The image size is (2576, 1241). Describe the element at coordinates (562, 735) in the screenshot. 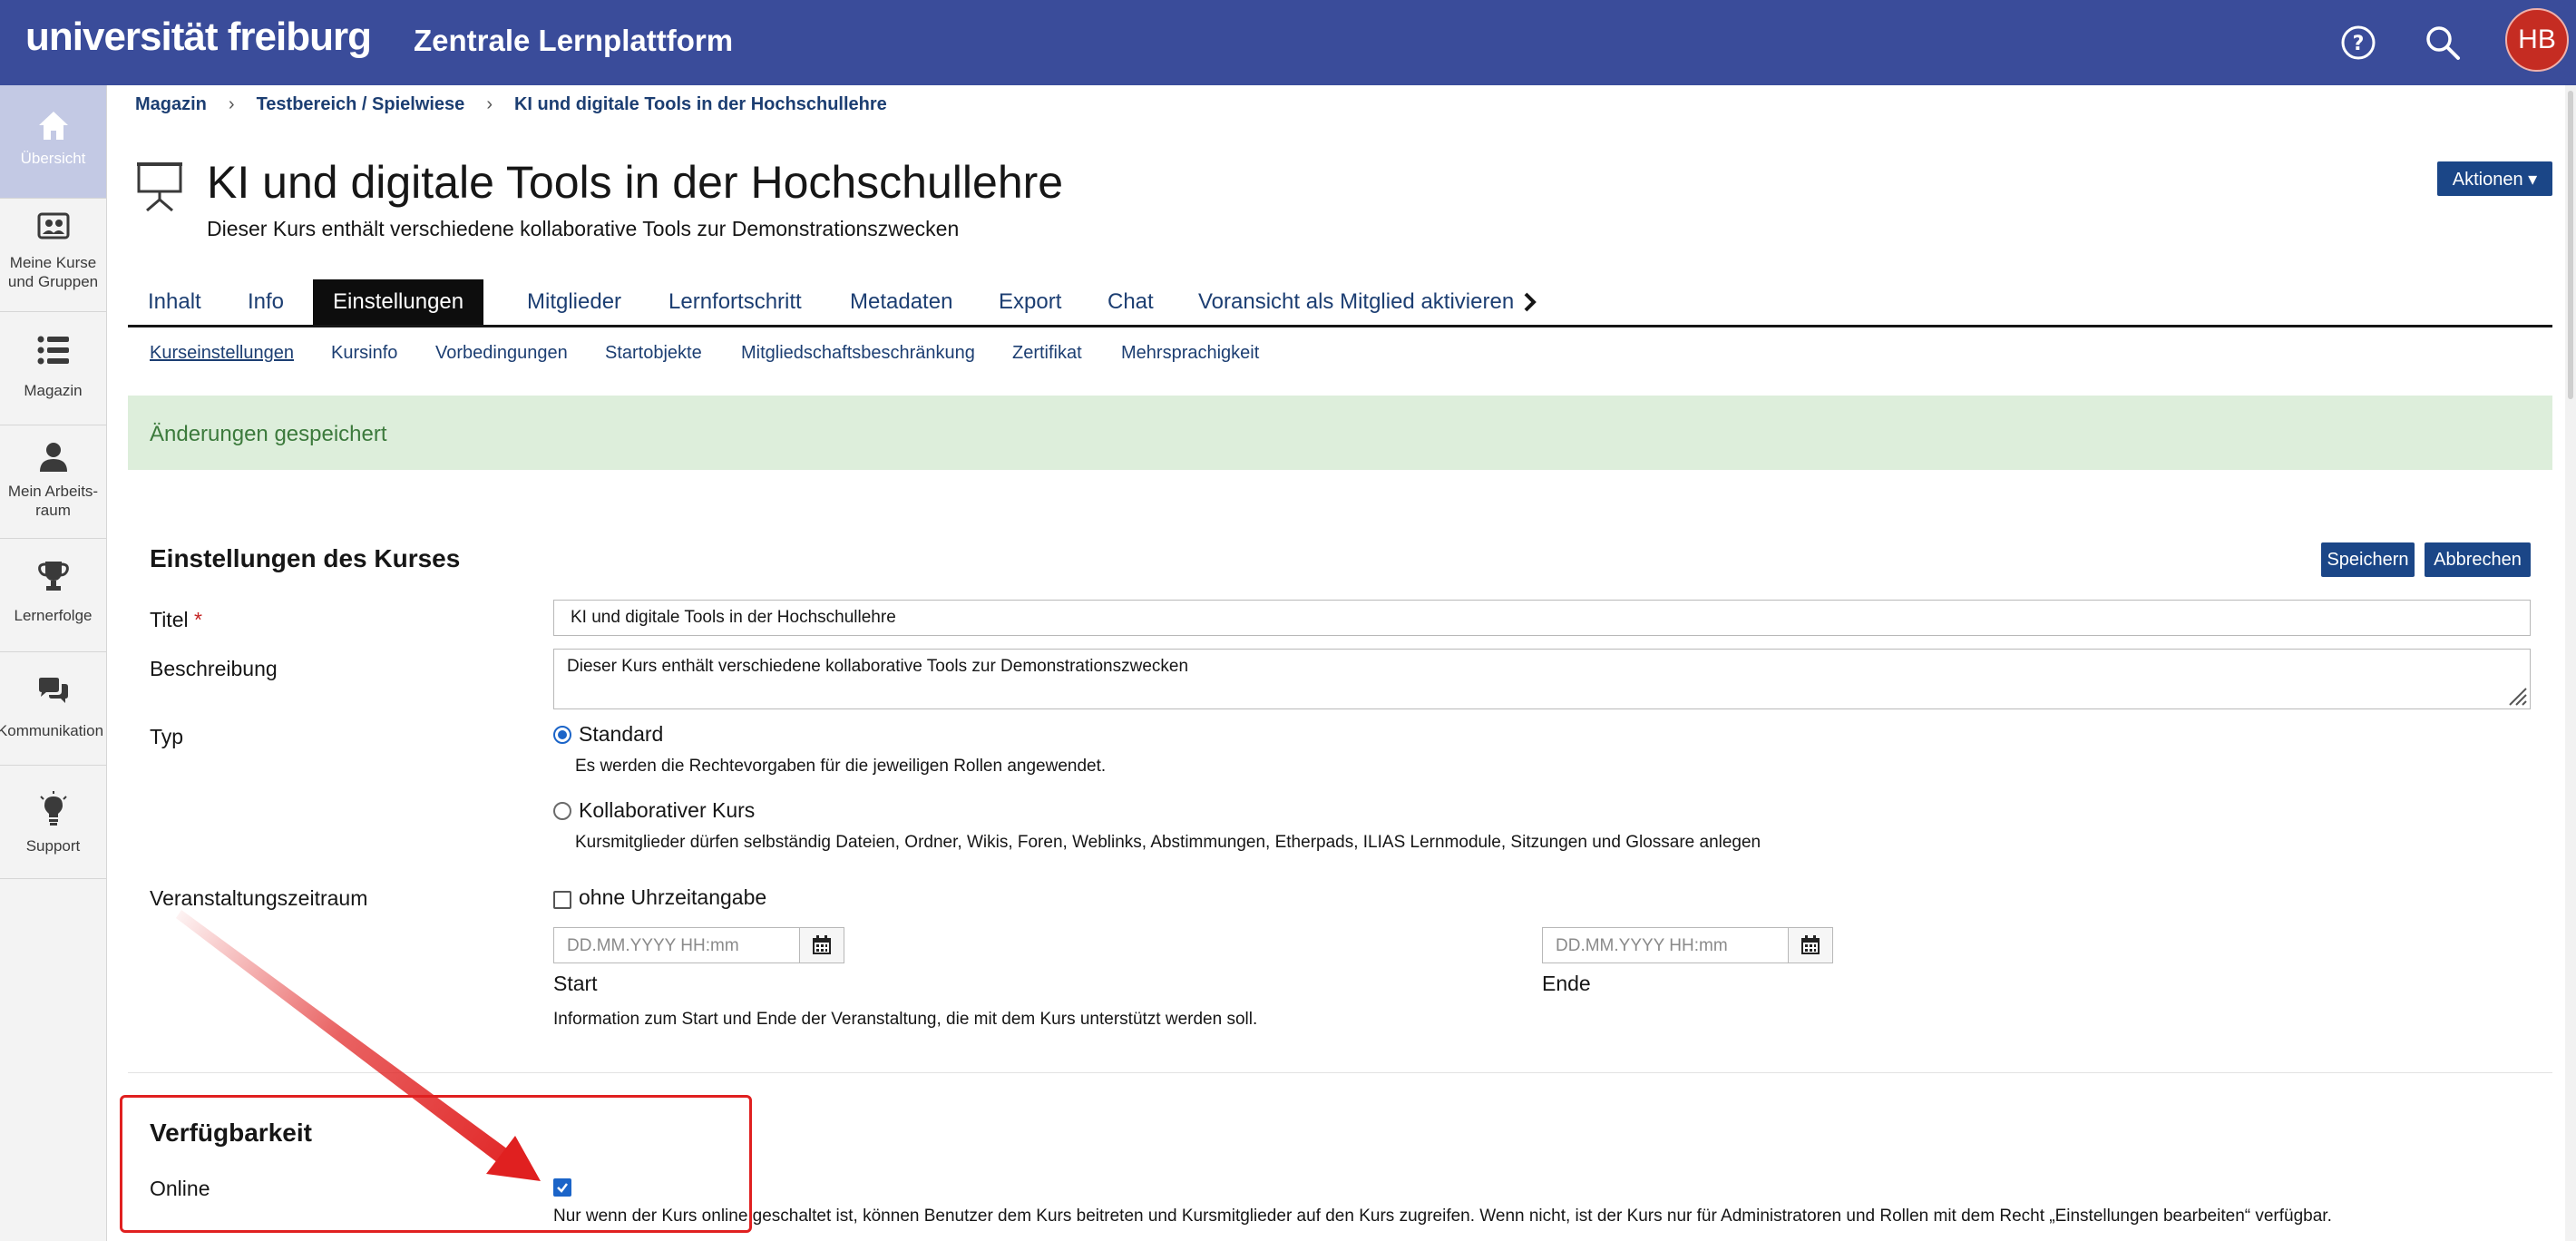

I see `type-standard-radio` at that location.